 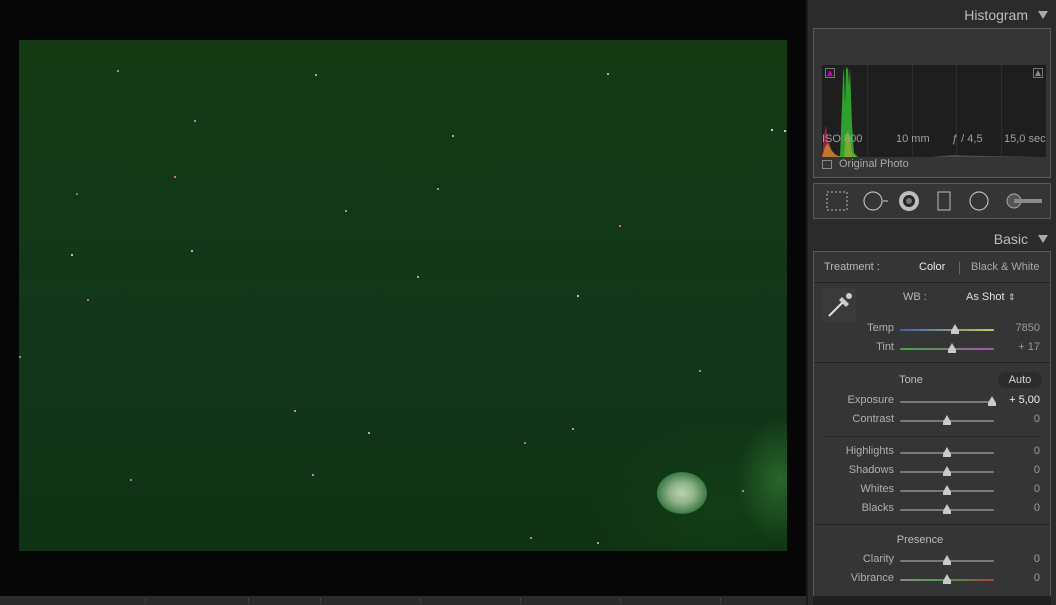 I want to click on slider-label-whites: Whites, so click(x=877, y=489).